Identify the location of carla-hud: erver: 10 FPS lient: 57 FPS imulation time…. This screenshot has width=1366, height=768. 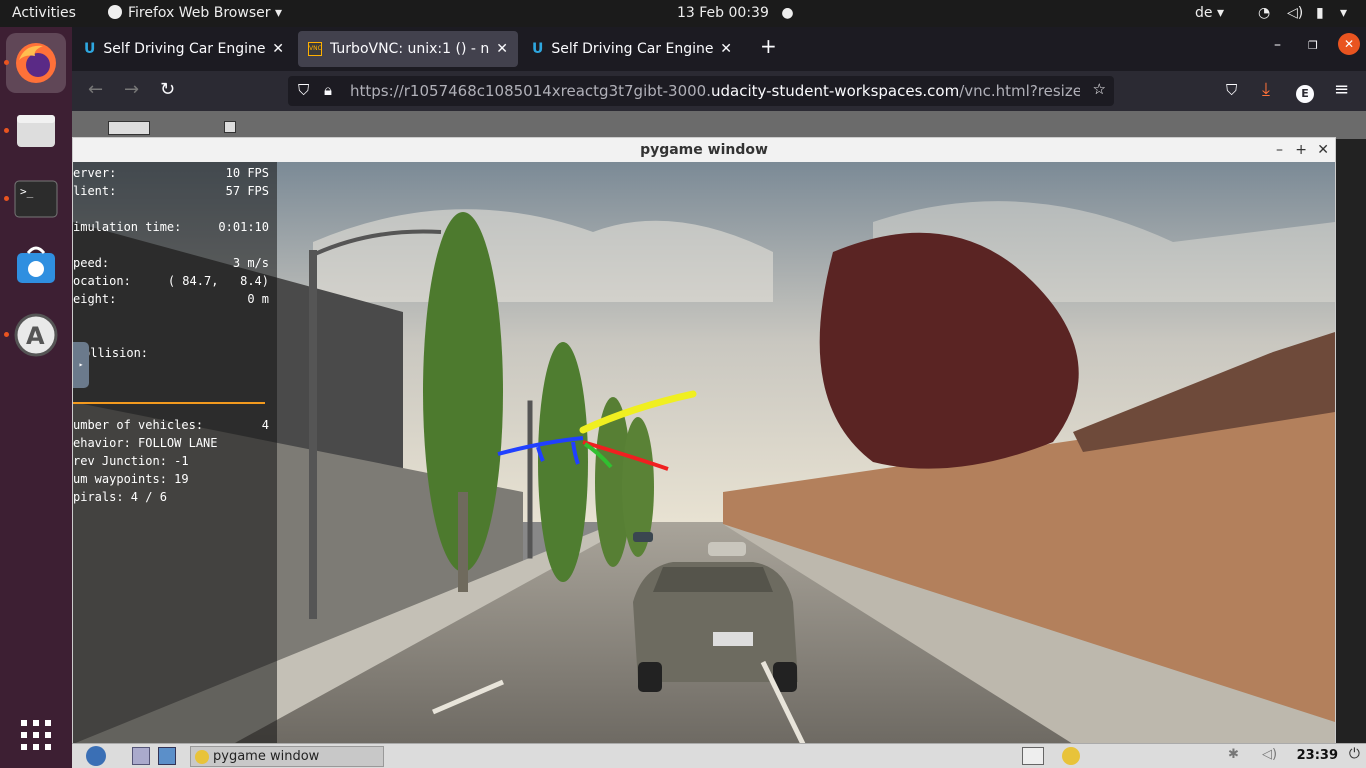
(175, 453).